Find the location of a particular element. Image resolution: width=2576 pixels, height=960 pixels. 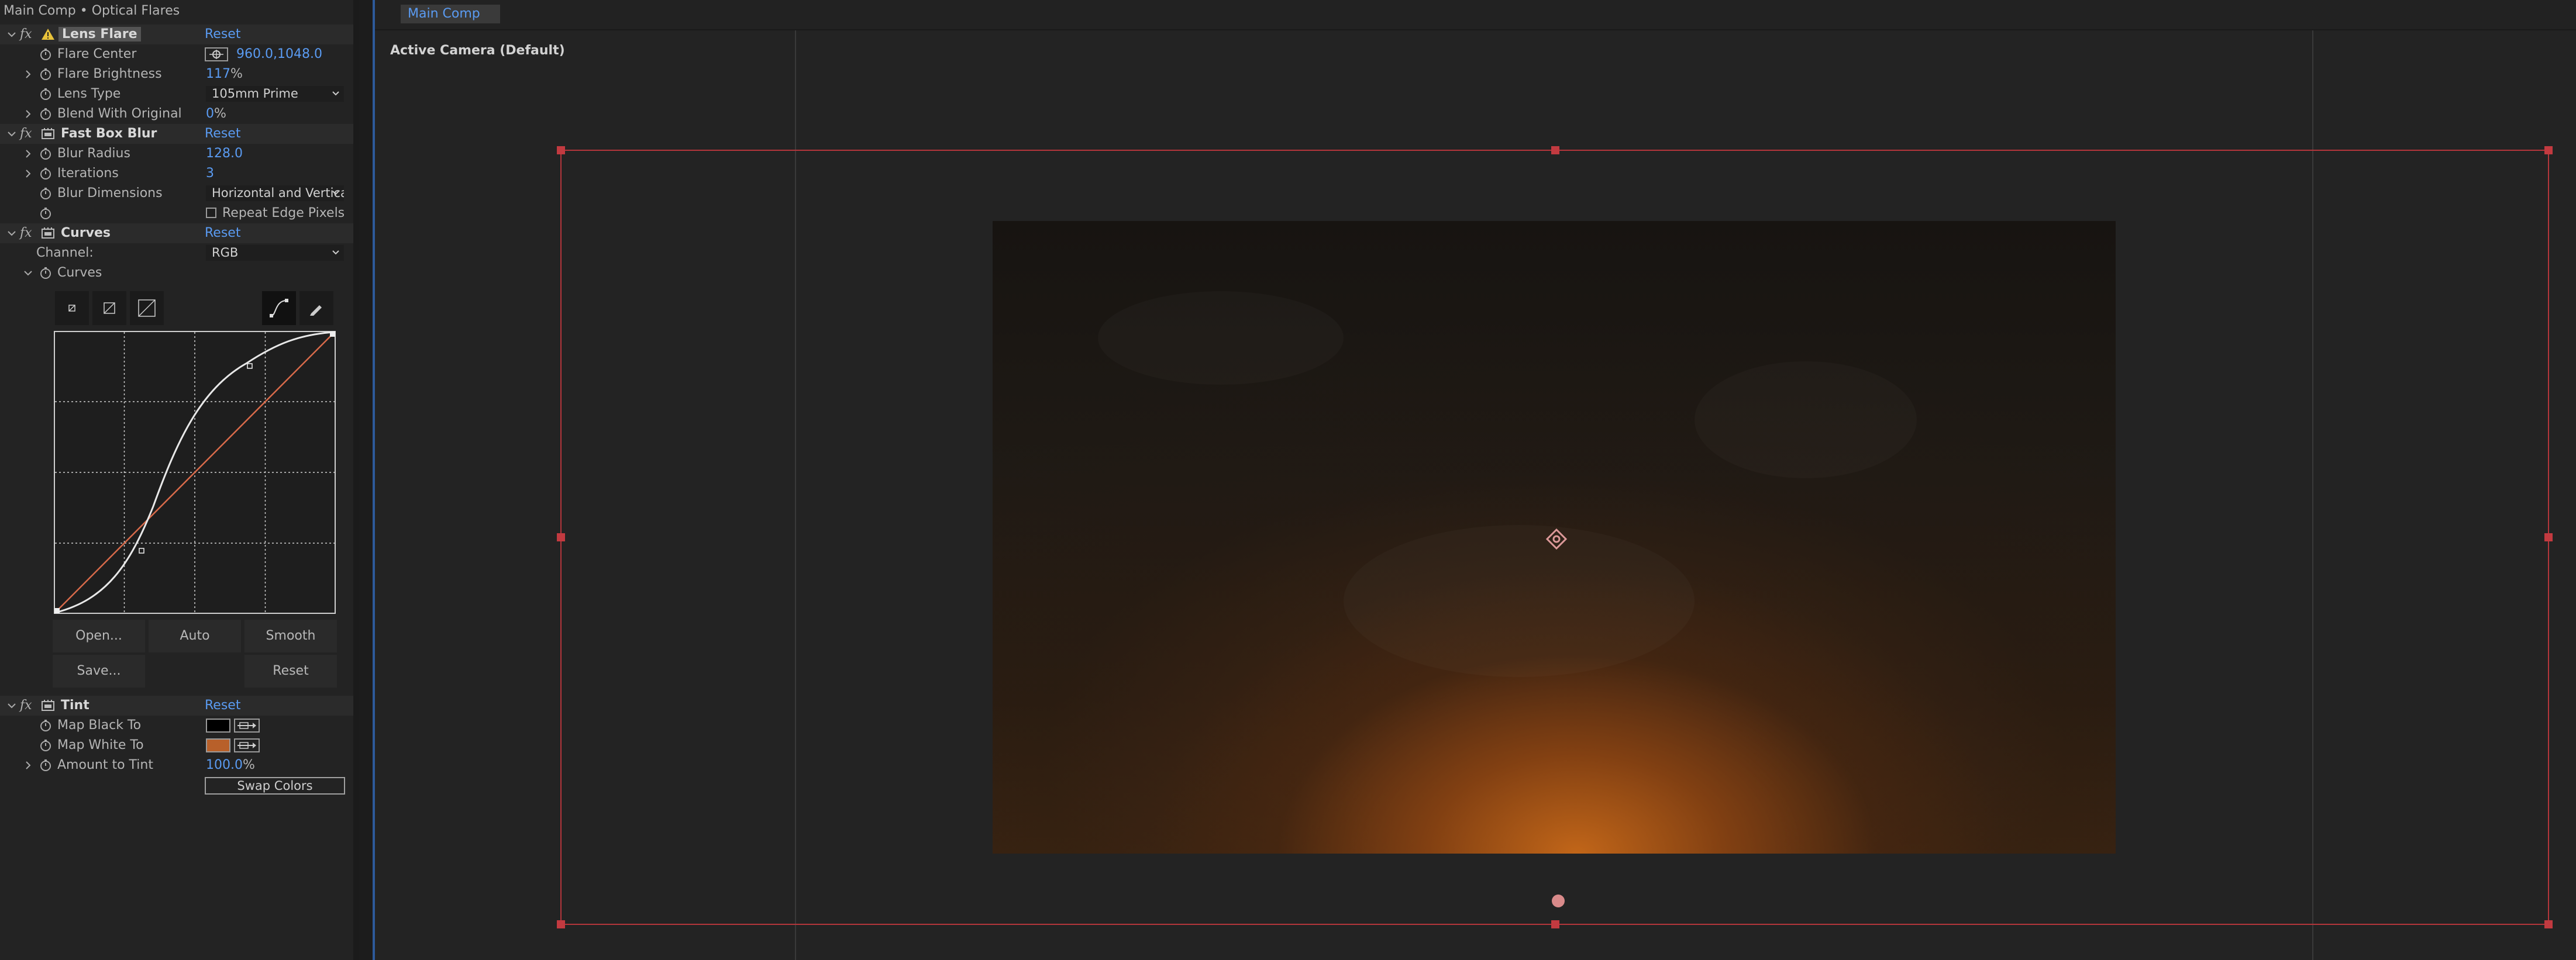

active-camera-label: Active Camera (Default) is located at coordinates (477, 50).